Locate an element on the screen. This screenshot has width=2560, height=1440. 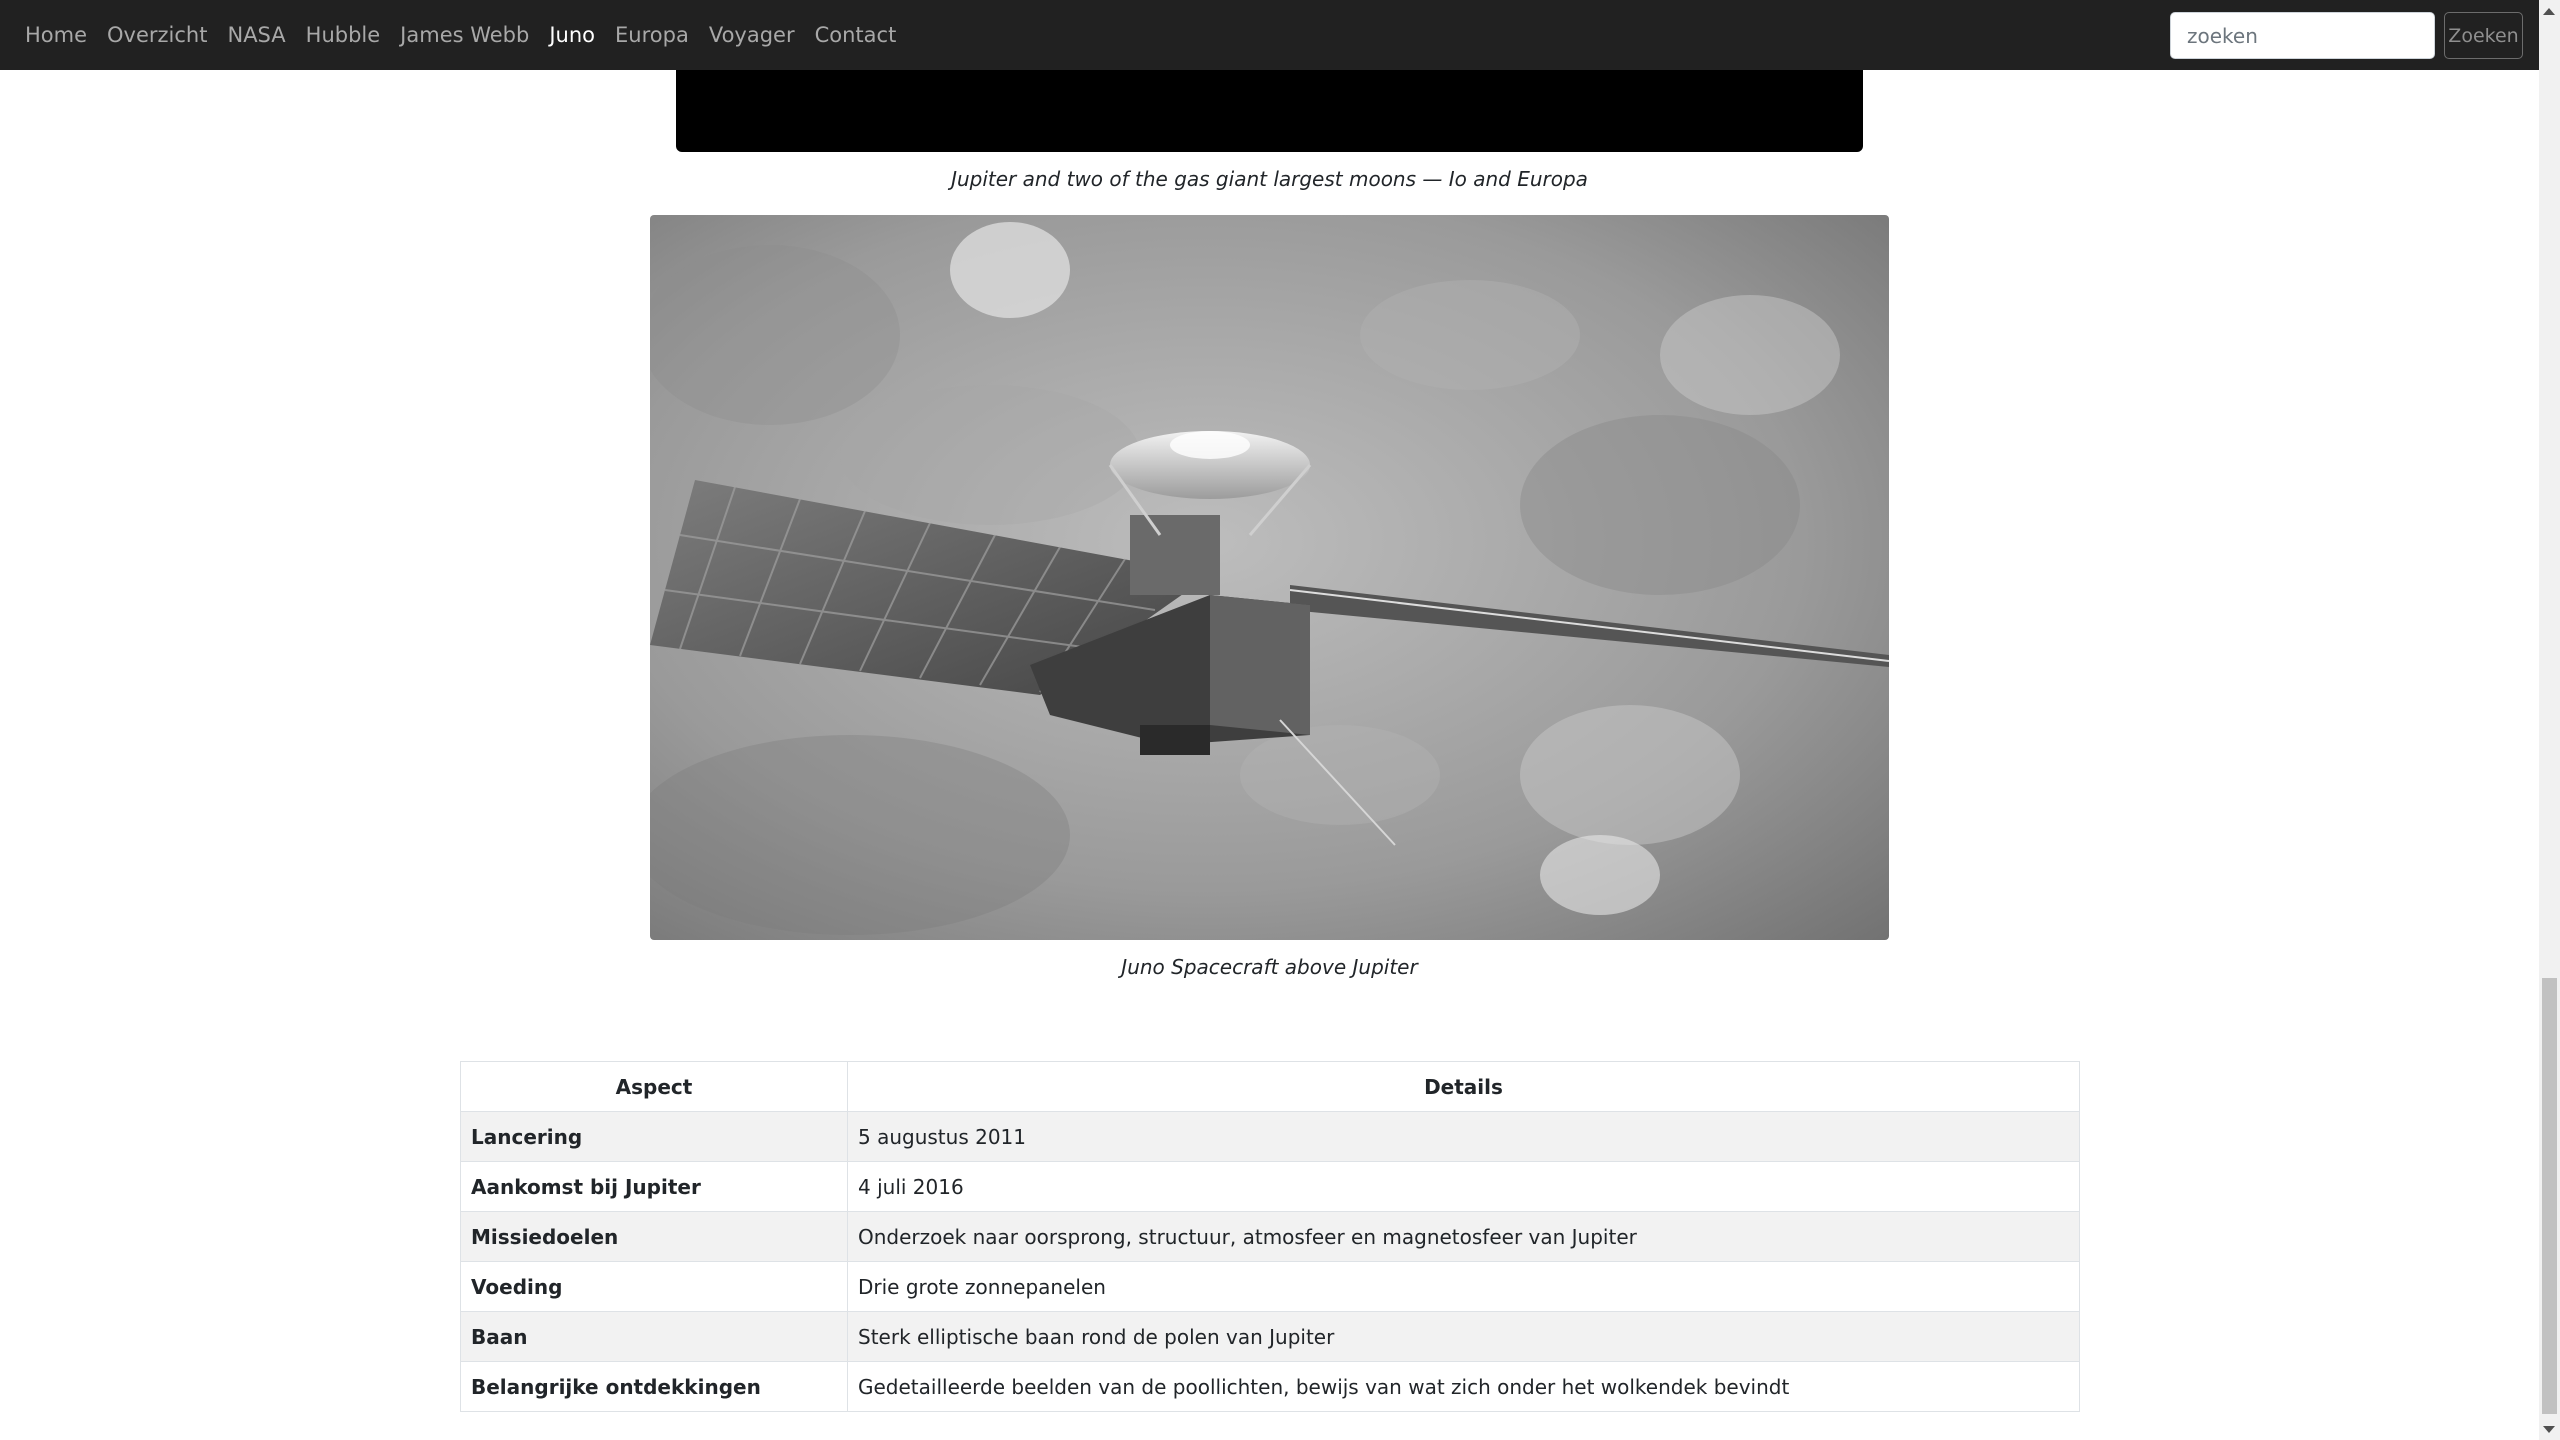
table-row: Lancering 5 augustus 2011 is located at coordinates (1270, 1136).